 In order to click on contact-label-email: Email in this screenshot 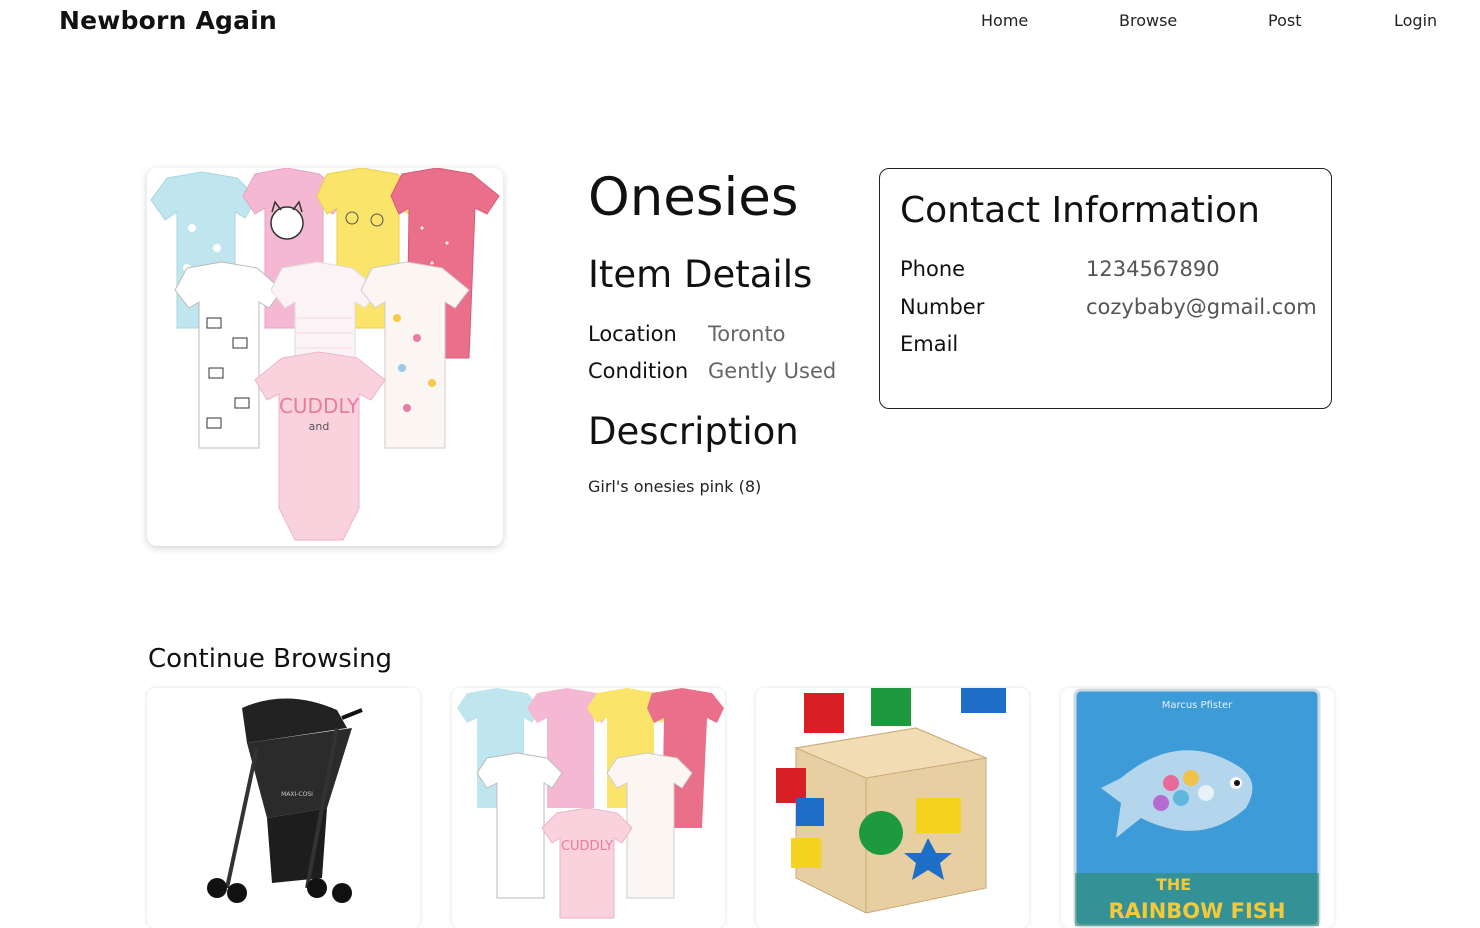, I will do `click(929, 344)`.